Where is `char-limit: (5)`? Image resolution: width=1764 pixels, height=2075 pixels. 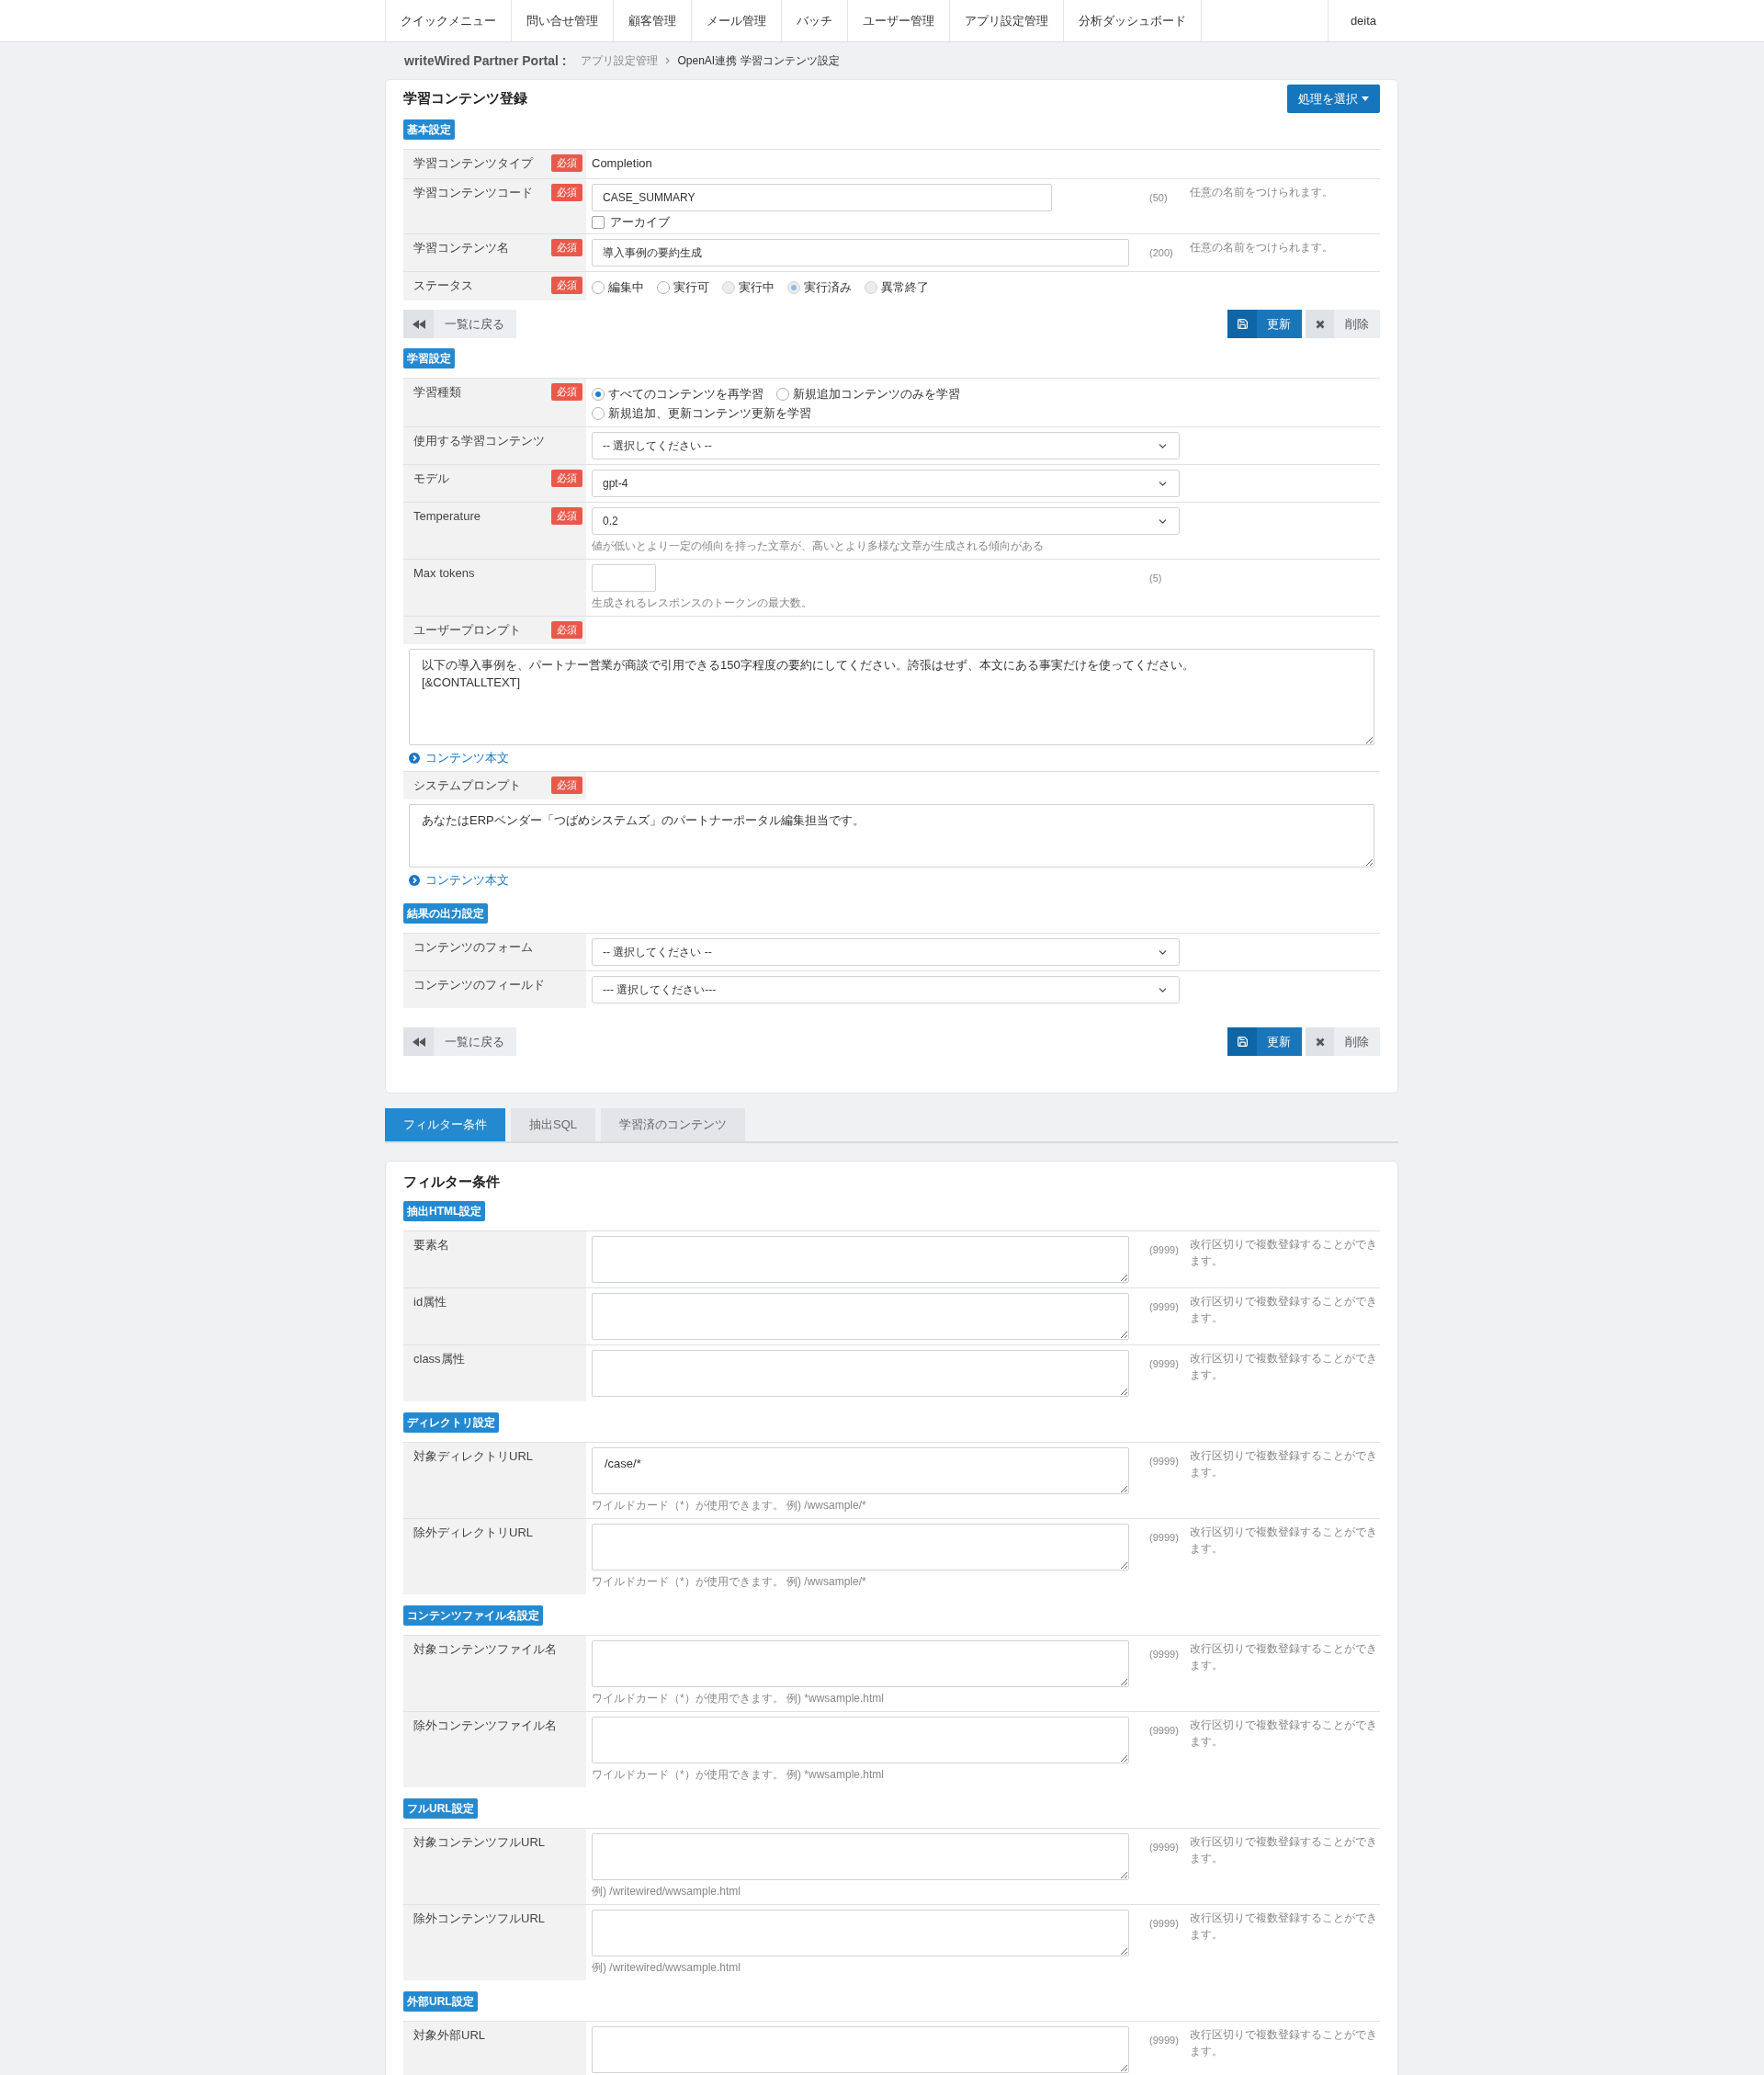
char-limit: (5) is located at coordinates (1155, 578).